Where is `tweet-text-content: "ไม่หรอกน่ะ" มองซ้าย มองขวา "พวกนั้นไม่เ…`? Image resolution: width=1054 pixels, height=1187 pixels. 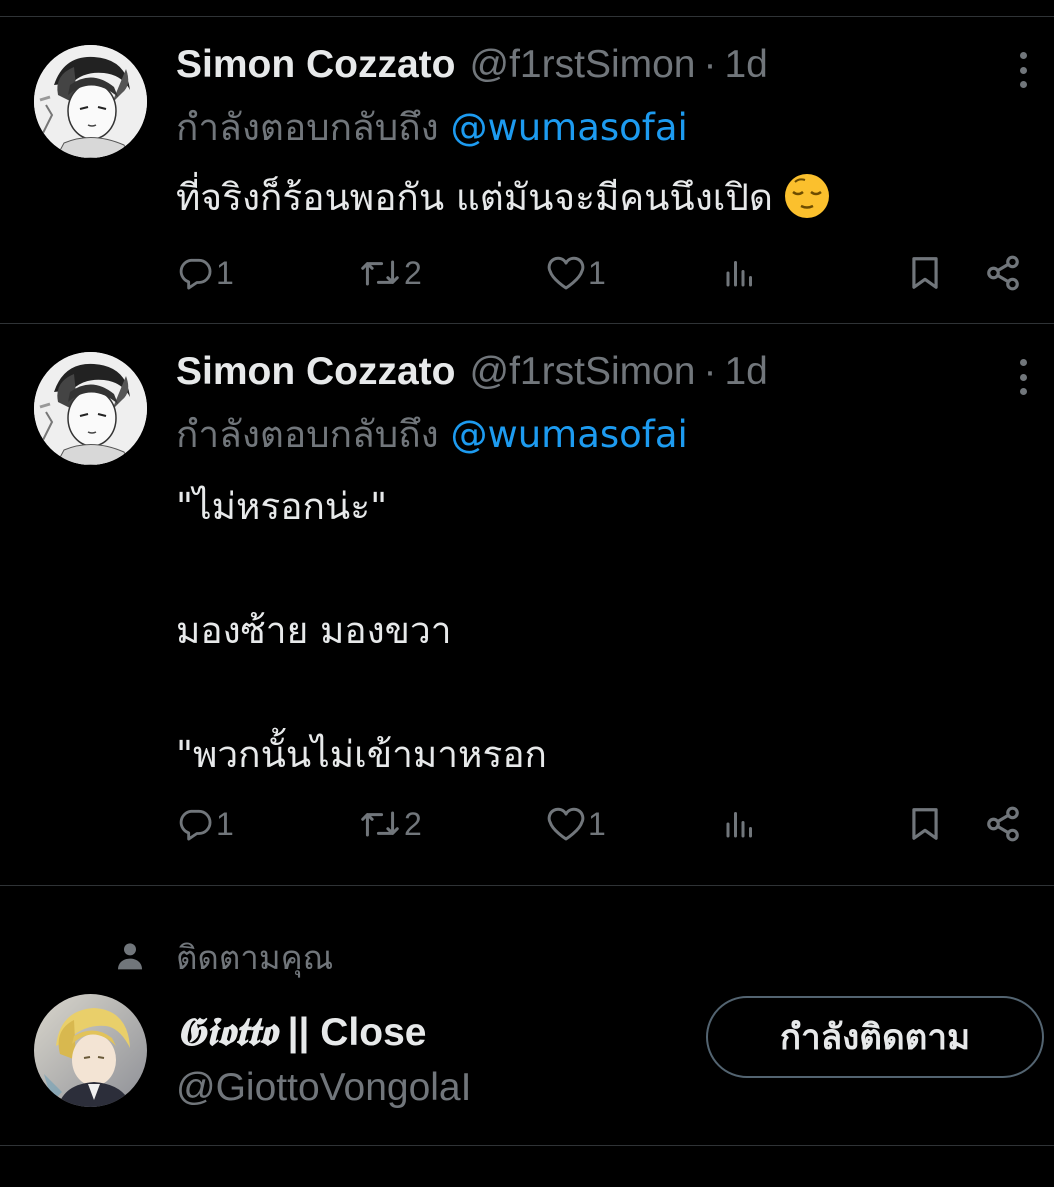
tweet-text-content: "ไม่หรอกน่ะ" มองซ้าย มองขวา "พวกนั้นไม่เ… is located at coordinates (361, 630).